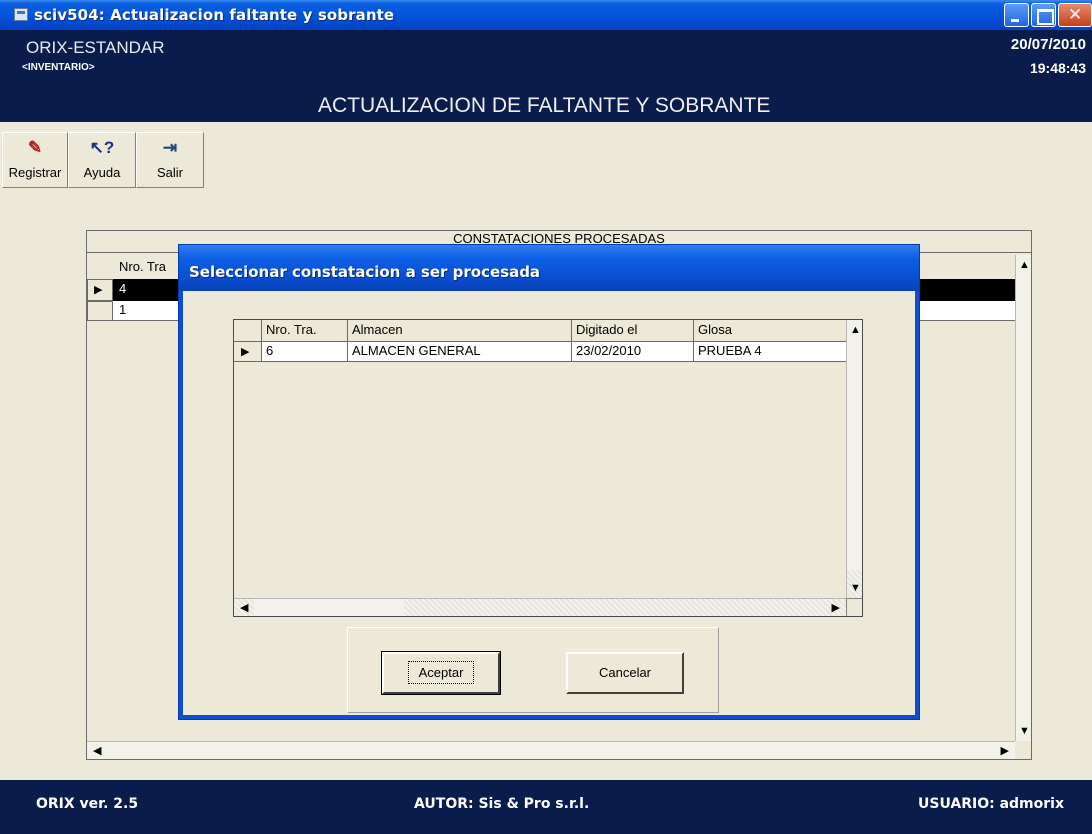  Describe the element at coordinates (365, 272) in the screenshot. I see `dialog-title: Seleccionar constatacion a ser procesada` at that location.